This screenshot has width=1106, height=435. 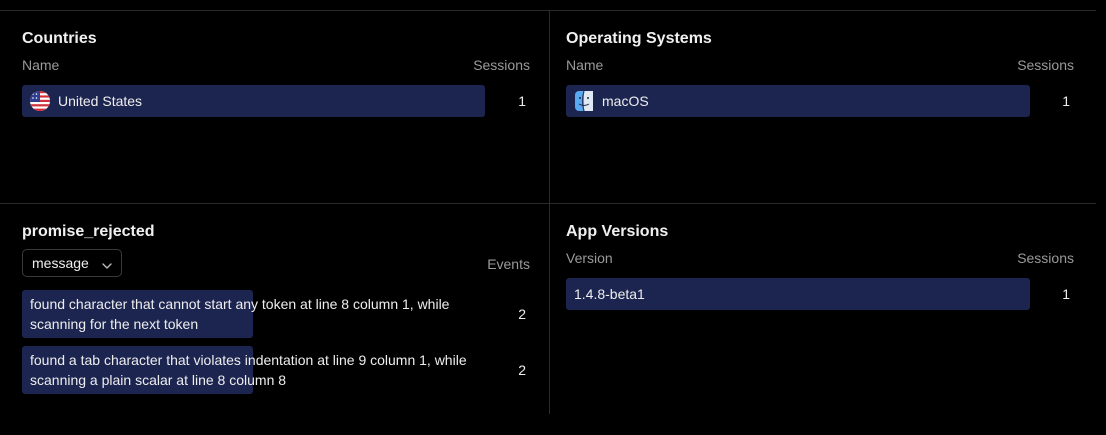 What do you see at coordinates (609, 294) in the screenshot?
I see `version-label: 1.4.8-beta1` at bounding box center [609, 294].